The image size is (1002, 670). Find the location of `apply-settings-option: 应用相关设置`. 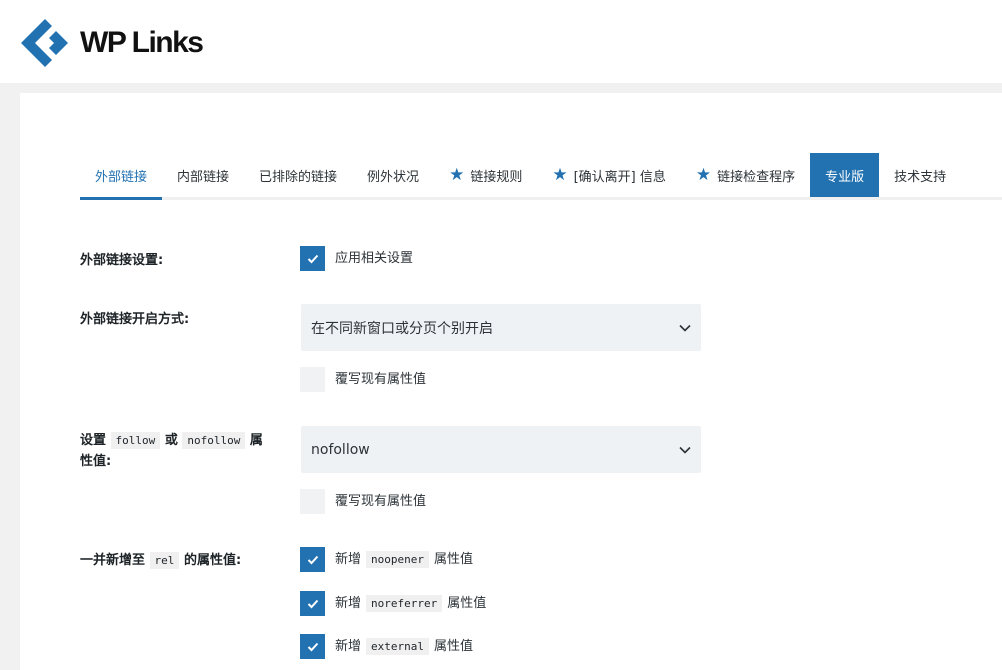

apply-settings-option: 应用相关设置 is located at coordinates (356, 258).